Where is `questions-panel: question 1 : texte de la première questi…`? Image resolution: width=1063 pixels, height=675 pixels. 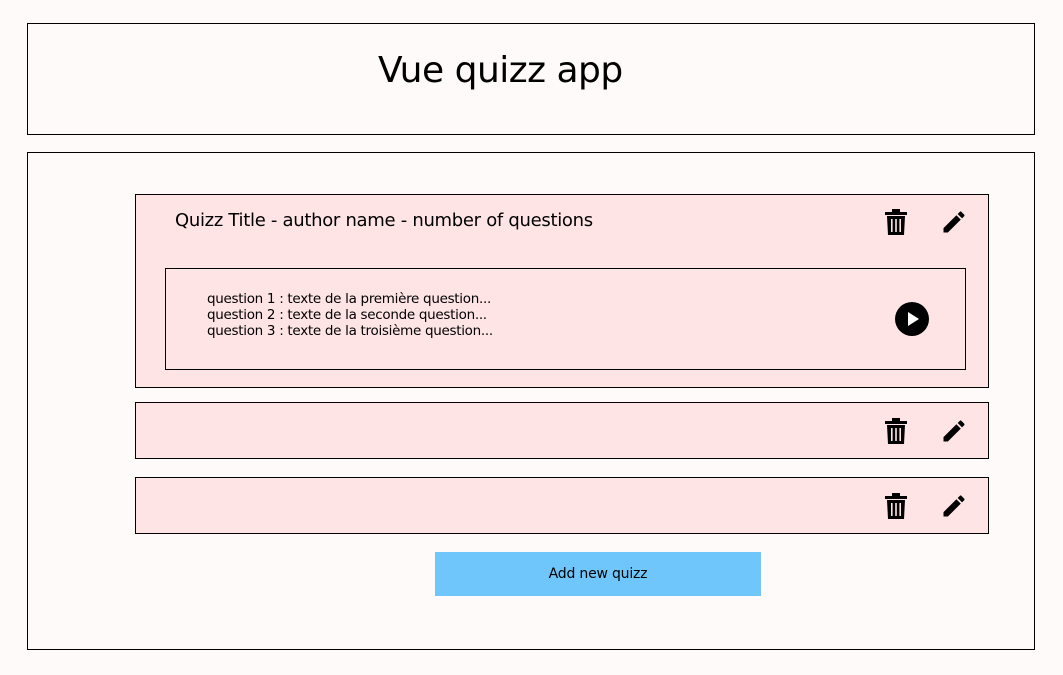 questions-panel: question 1 : texte de la première questi… is located at coordinates (565, 319).